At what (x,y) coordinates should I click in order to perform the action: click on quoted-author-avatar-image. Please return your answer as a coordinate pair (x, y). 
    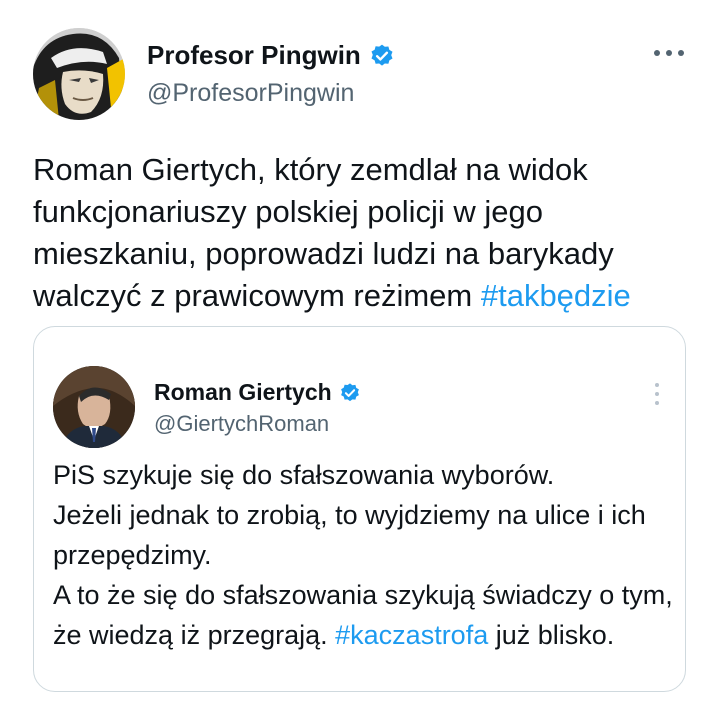
    Looking at the image, I should click on (94, 407).